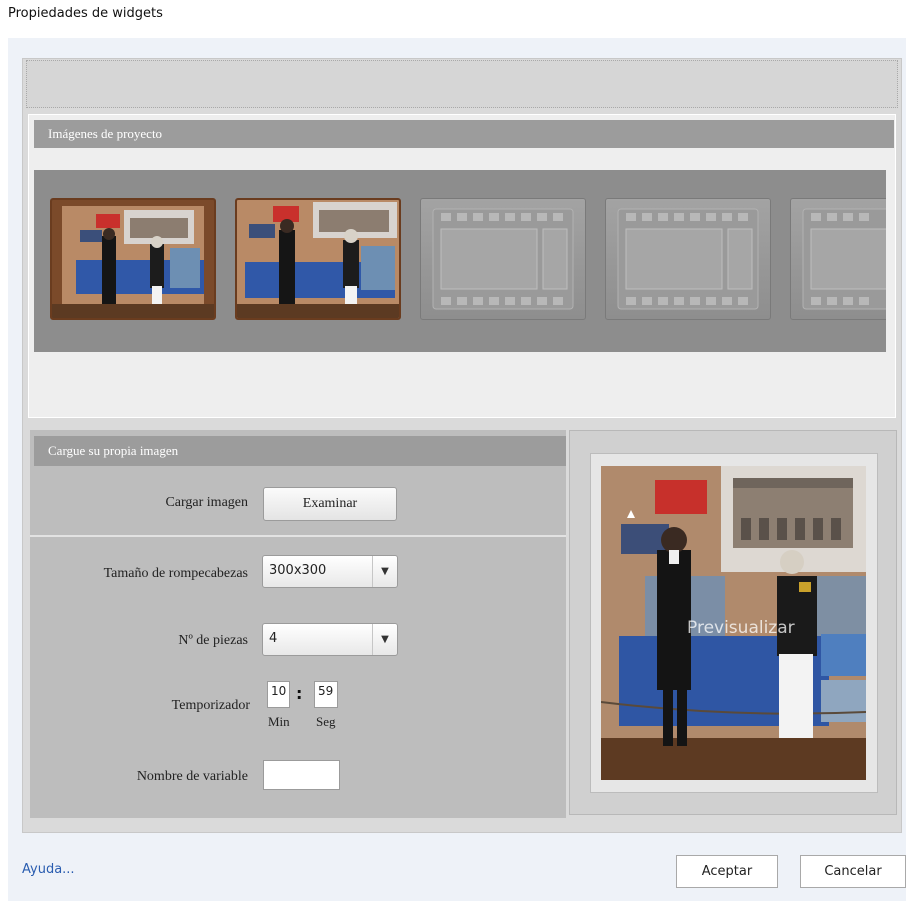  Describe the element at coordinates (464, 134) in the screenshot. I see `project-images-header: Imágenes de proyecto` at that location.